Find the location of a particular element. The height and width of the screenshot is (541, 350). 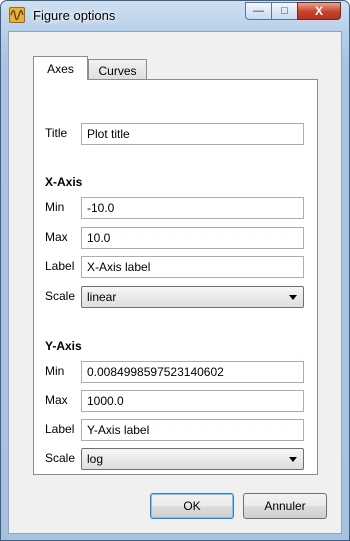

y-scale-label: Scale is located at coordinates (60, 458).